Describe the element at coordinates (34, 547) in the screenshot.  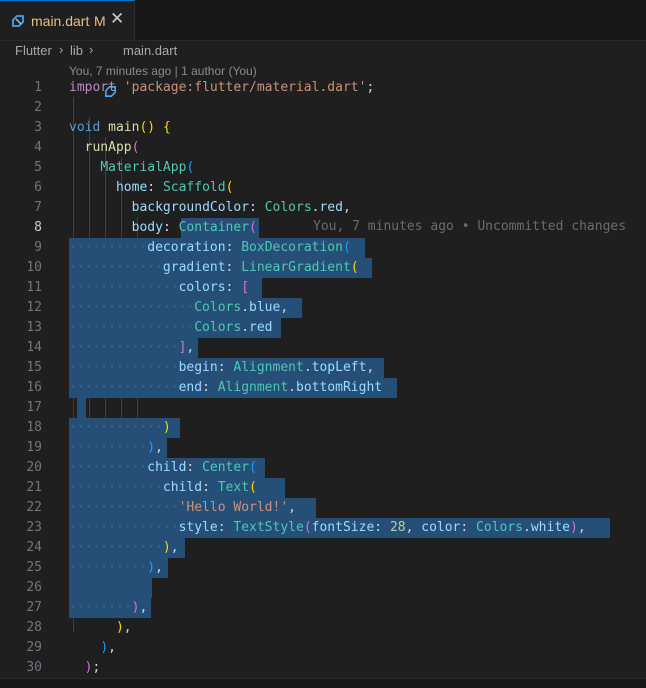
I see `line-number: 24` at that location.